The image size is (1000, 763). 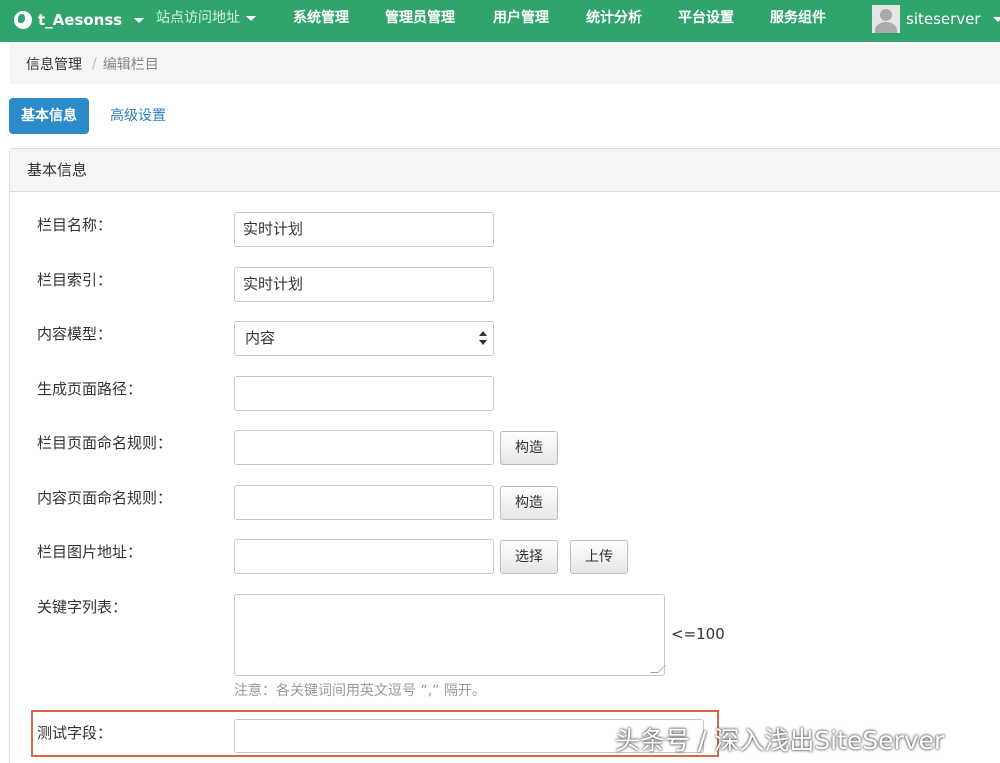 What do you see at coordinates (529, 557) in the screenshot?
I see `image-select-button: 选择` at bounding box center [529, 557].